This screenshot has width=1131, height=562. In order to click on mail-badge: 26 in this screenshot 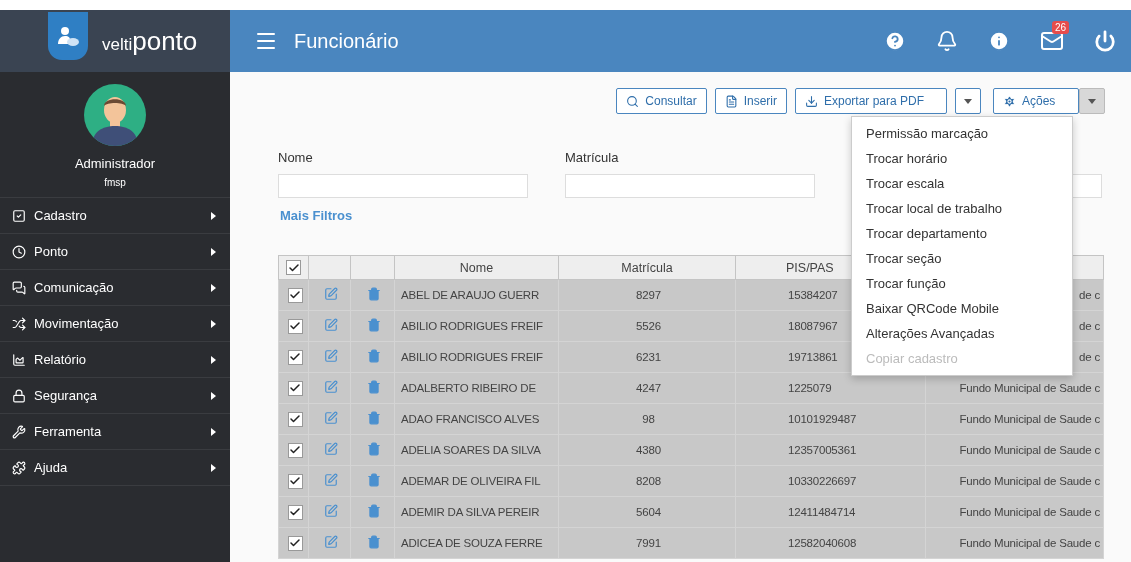, I will do `click(1060, 27)`.